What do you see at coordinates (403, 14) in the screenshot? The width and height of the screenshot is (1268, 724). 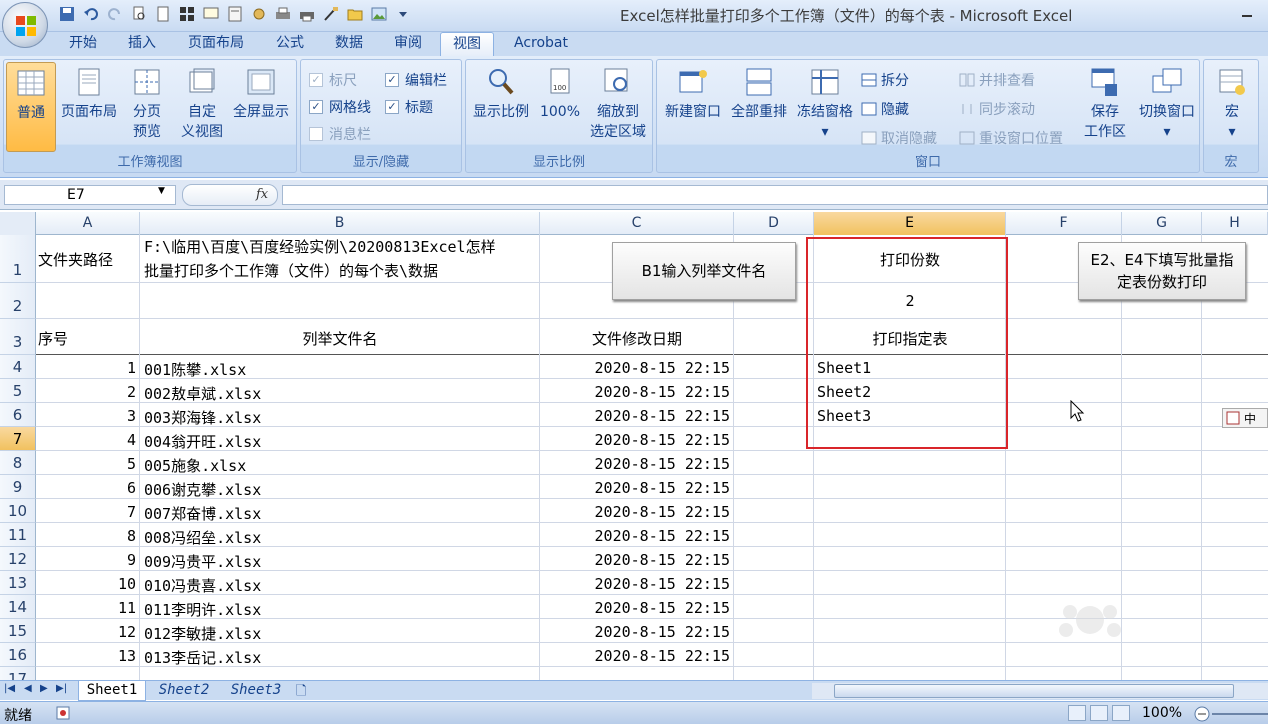 I see `customize-qat-icon` at bounding box center [403, 14].